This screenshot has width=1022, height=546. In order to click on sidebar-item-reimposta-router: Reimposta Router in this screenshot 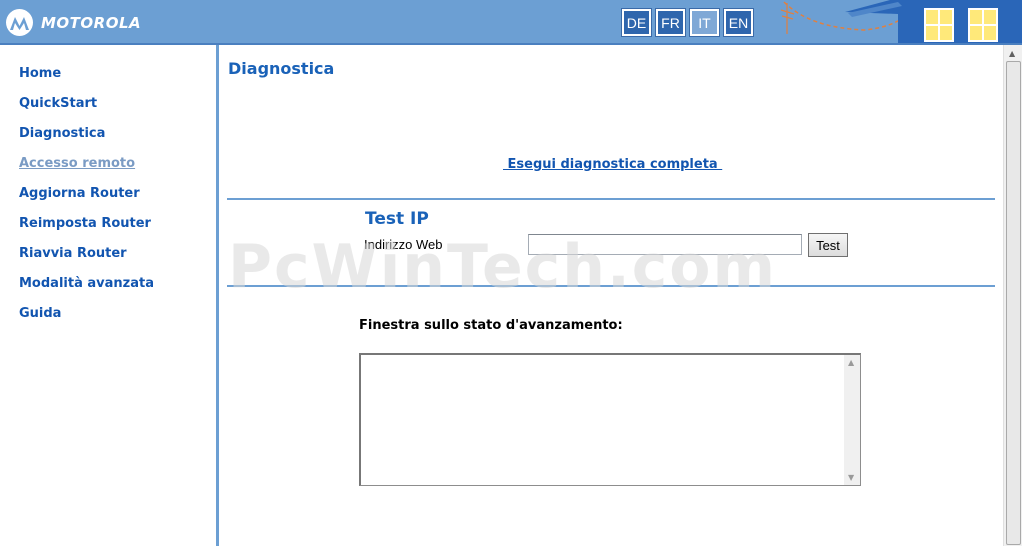, I will do `click(85, 223)`.